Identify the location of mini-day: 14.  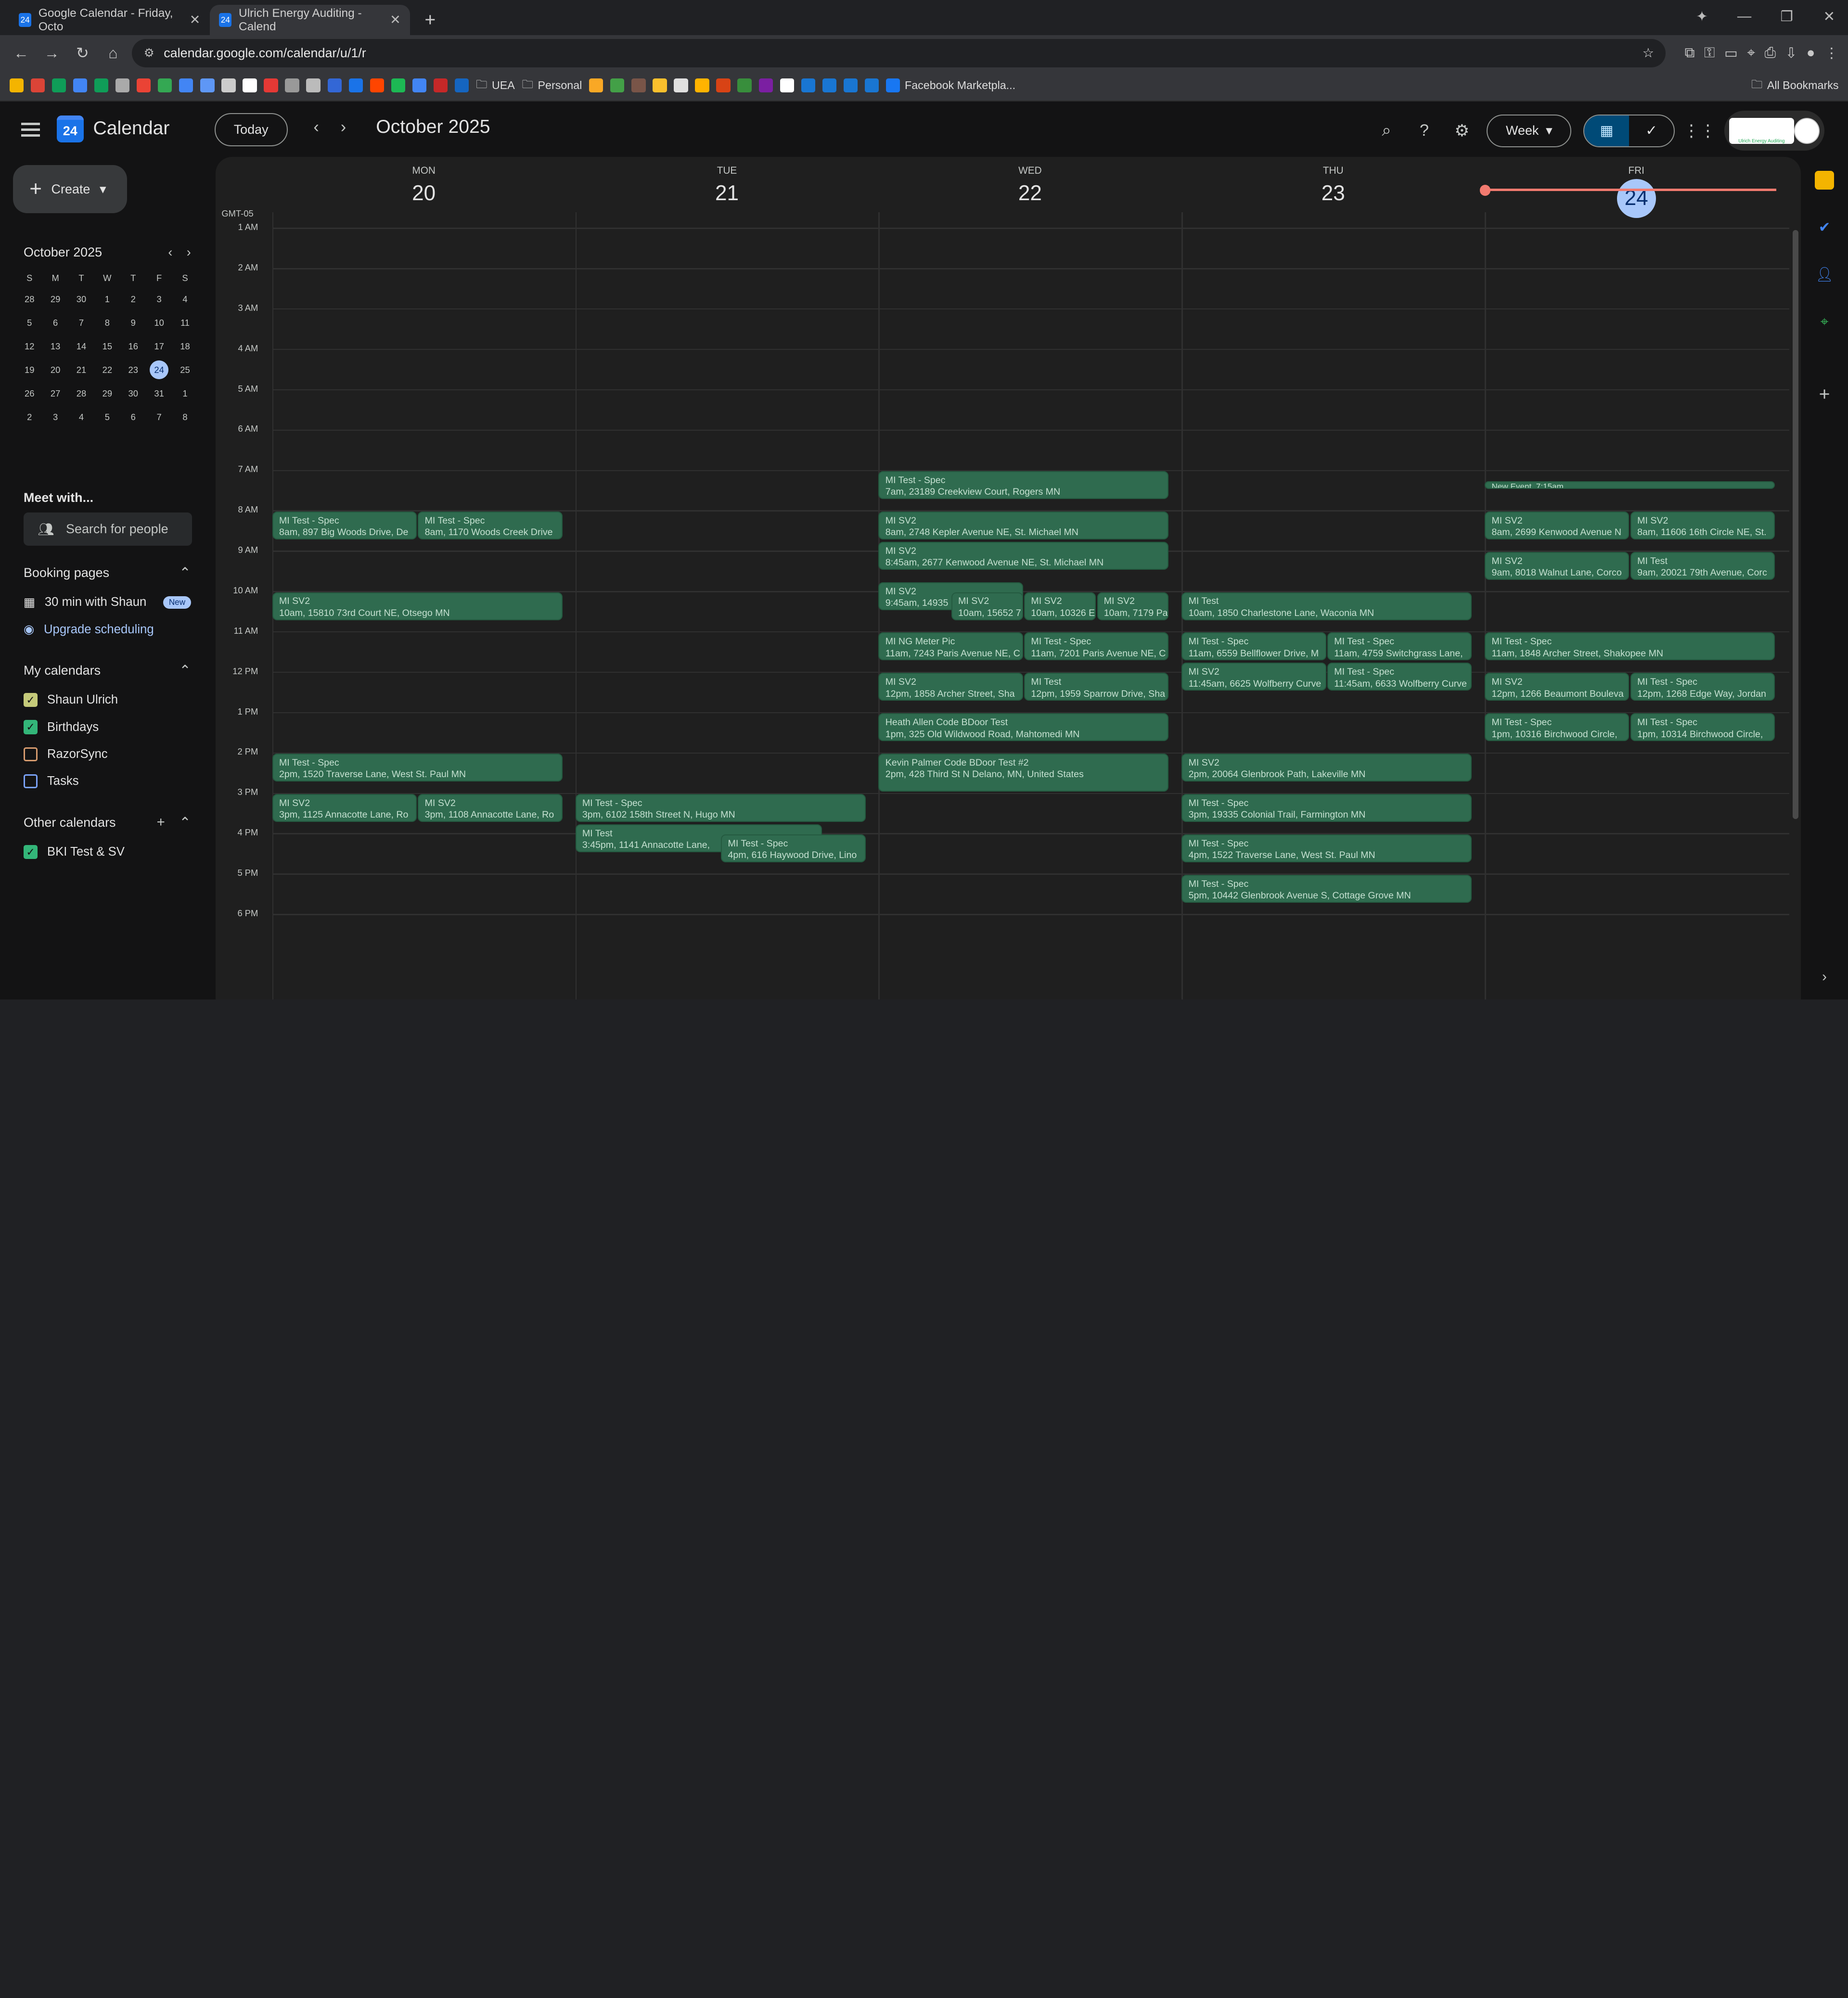
(81, 346).